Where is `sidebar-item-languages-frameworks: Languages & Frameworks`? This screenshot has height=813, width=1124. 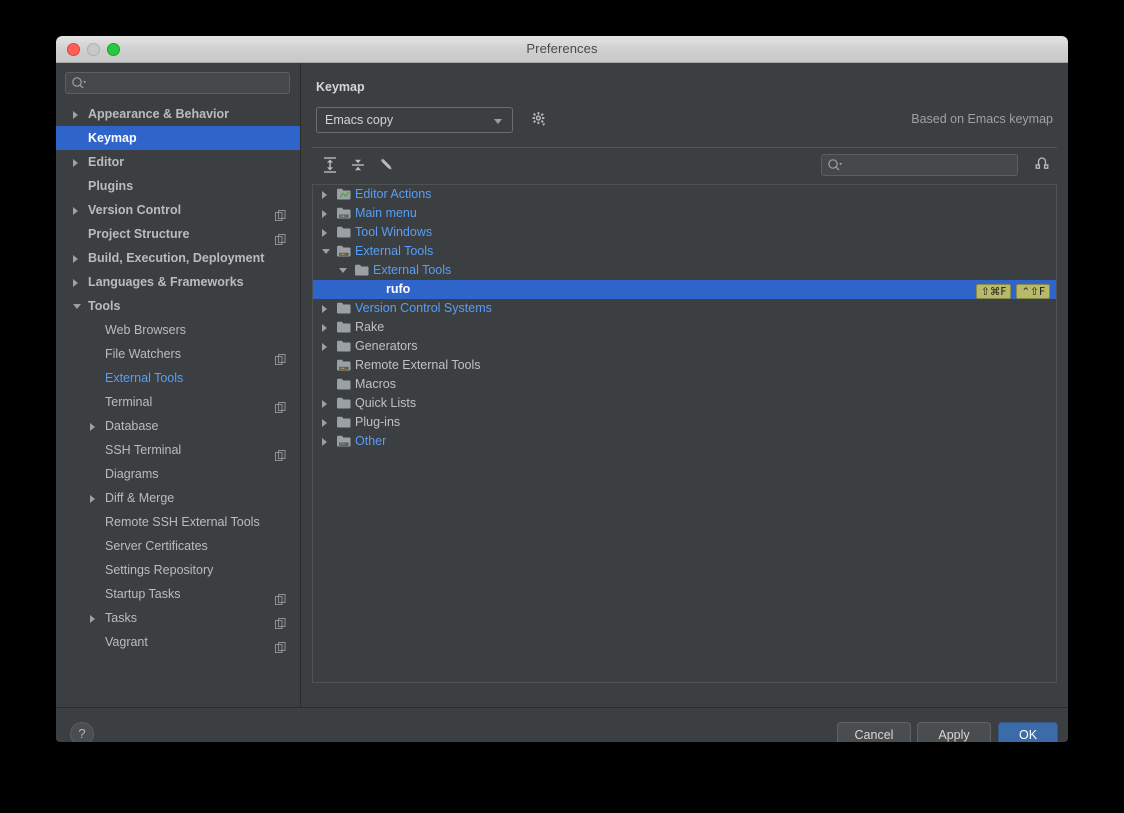 sidebar-item-languages-frameworks: Languages & Frameworks is located at coordinates (178, 282).